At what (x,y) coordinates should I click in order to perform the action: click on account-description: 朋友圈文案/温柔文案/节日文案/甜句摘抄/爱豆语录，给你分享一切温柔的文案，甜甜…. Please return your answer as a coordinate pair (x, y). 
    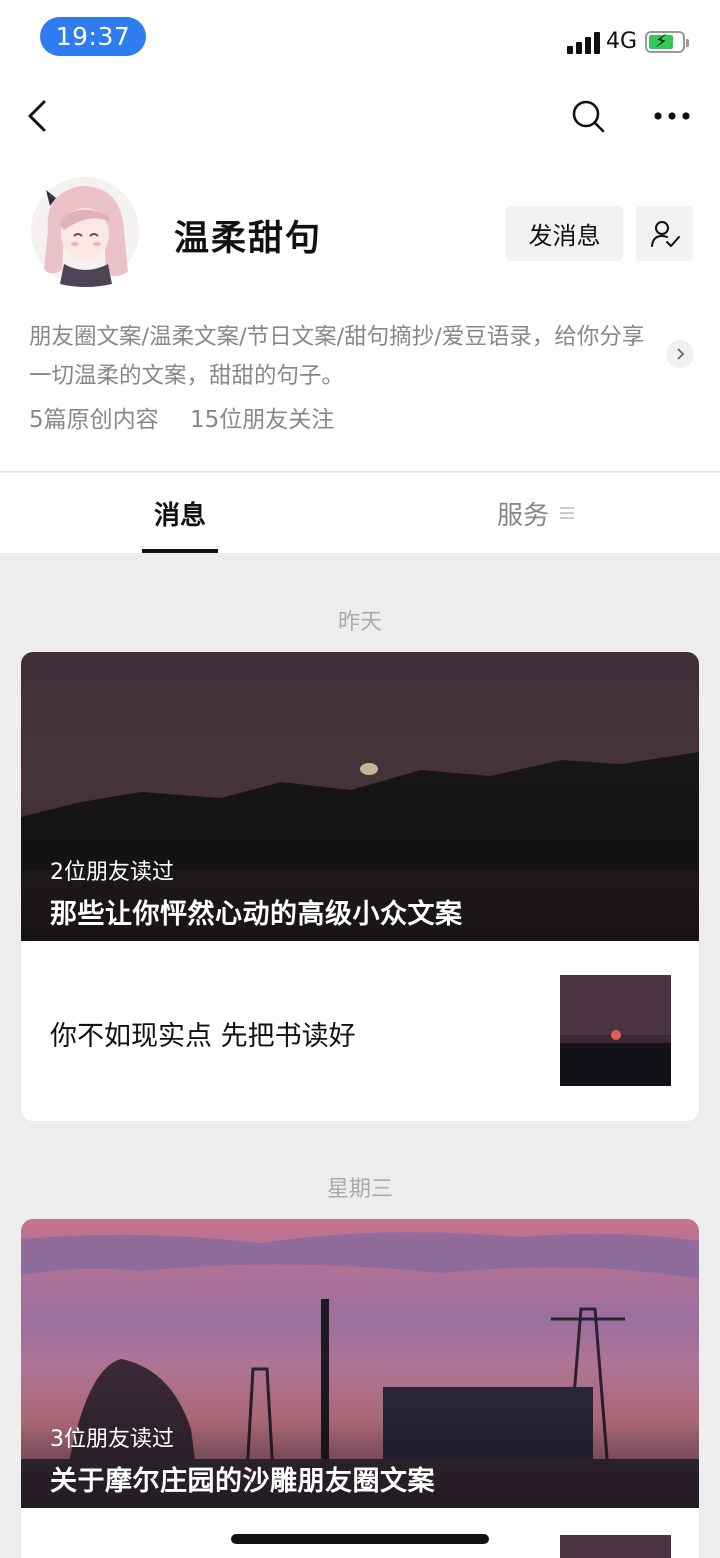
    Looking at the image, I should click on (346, 357).